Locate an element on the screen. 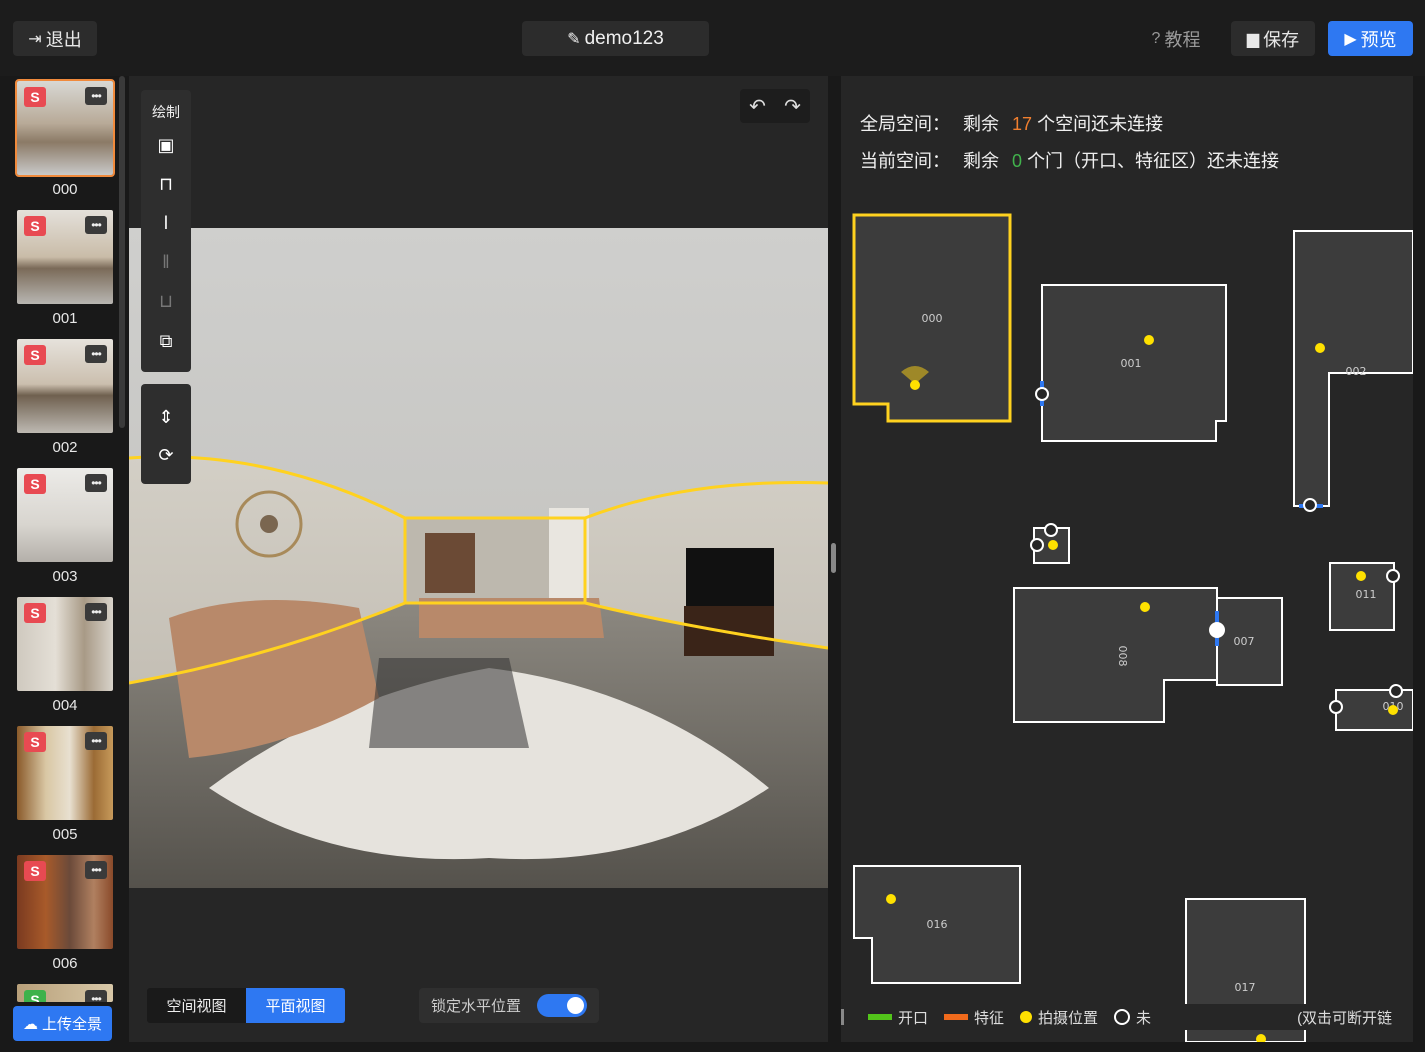 This screenshot has width=1425, height=1052. unconnected-ring-icon is located at coordinates (1122, 1017).